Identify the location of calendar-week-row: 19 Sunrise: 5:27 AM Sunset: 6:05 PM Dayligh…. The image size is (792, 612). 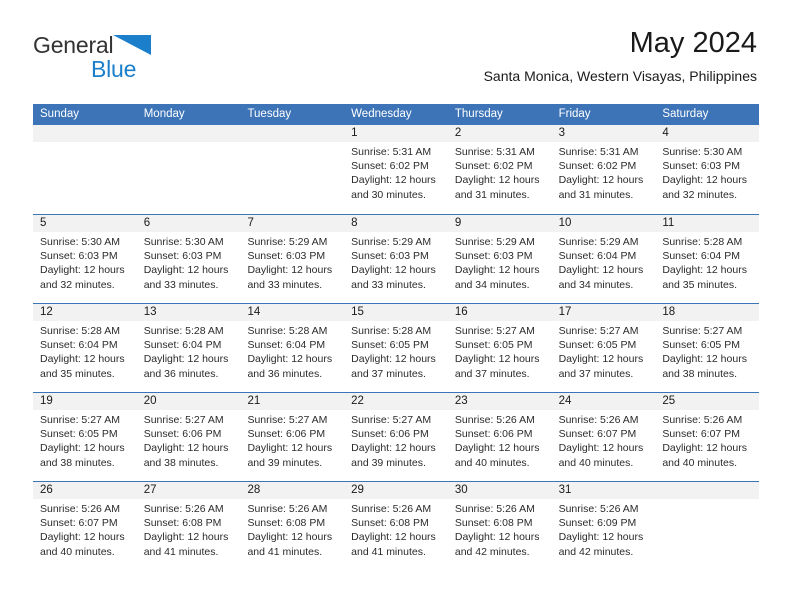
(396, 436).